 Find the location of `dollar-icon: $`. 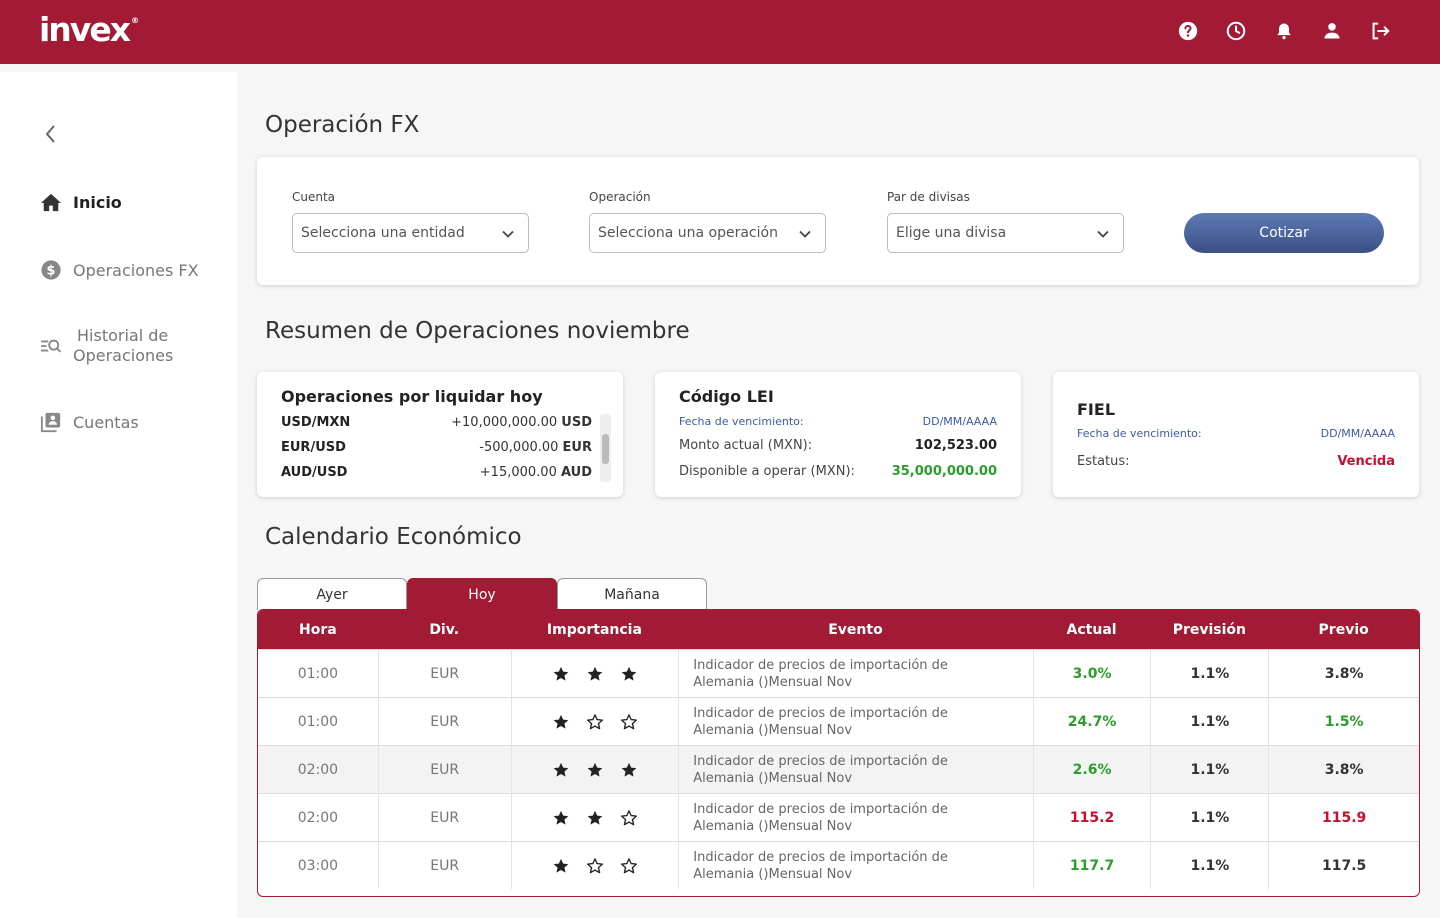

dollar-icon: $ is located at coordinates (51, 270).